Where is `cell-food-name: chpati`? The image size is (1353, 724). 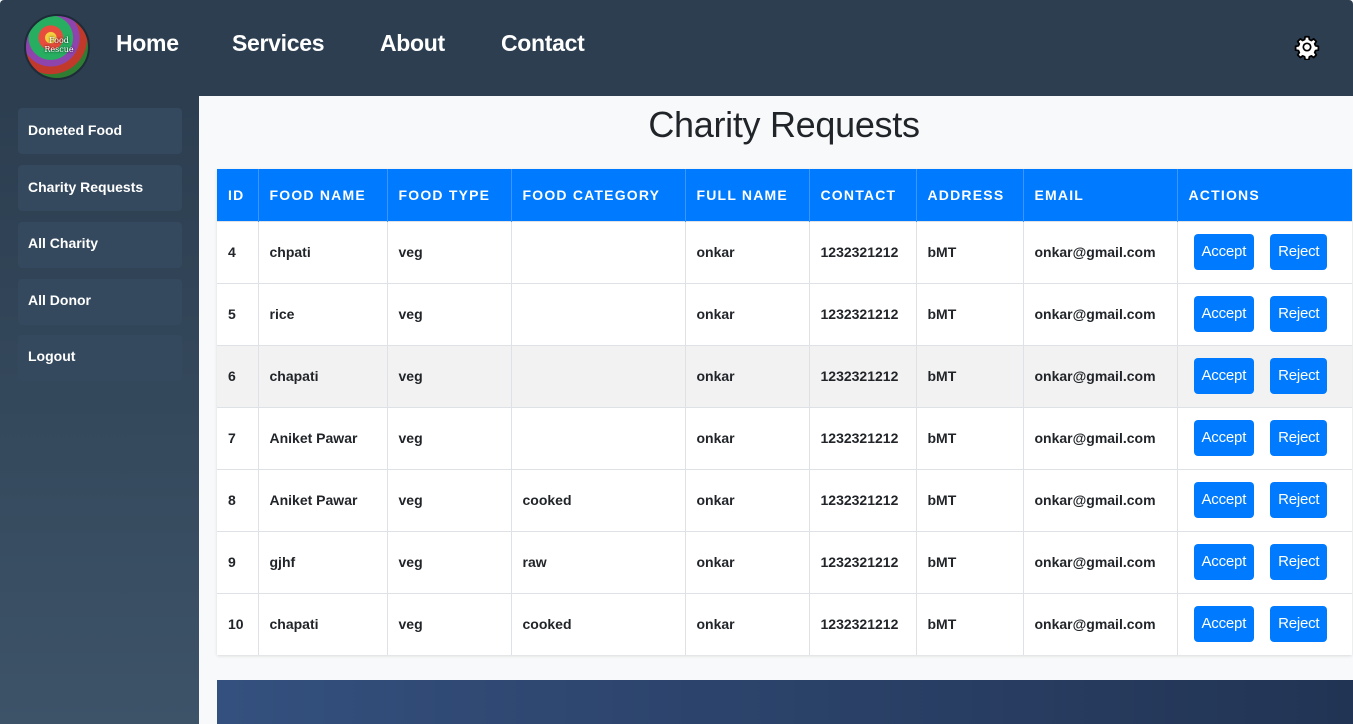 cell-food-name: chpati is located at coordinates (323, 252).